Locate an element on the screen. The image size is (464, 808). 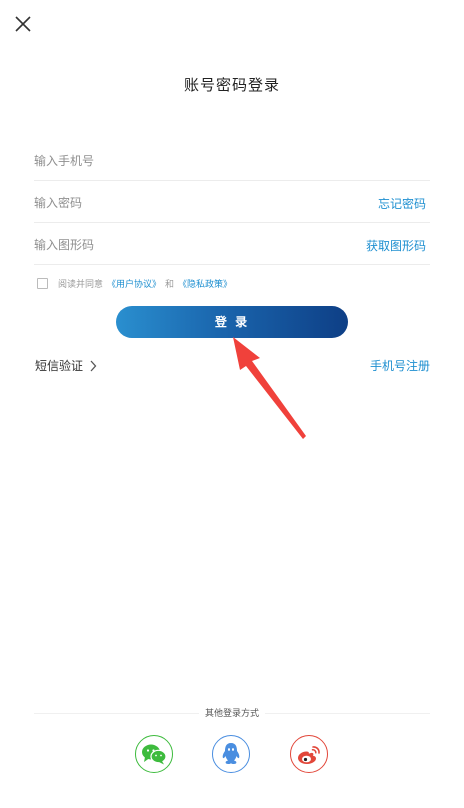
forgot-password-link: 忘记密码 is located at coordinates (402, 203).